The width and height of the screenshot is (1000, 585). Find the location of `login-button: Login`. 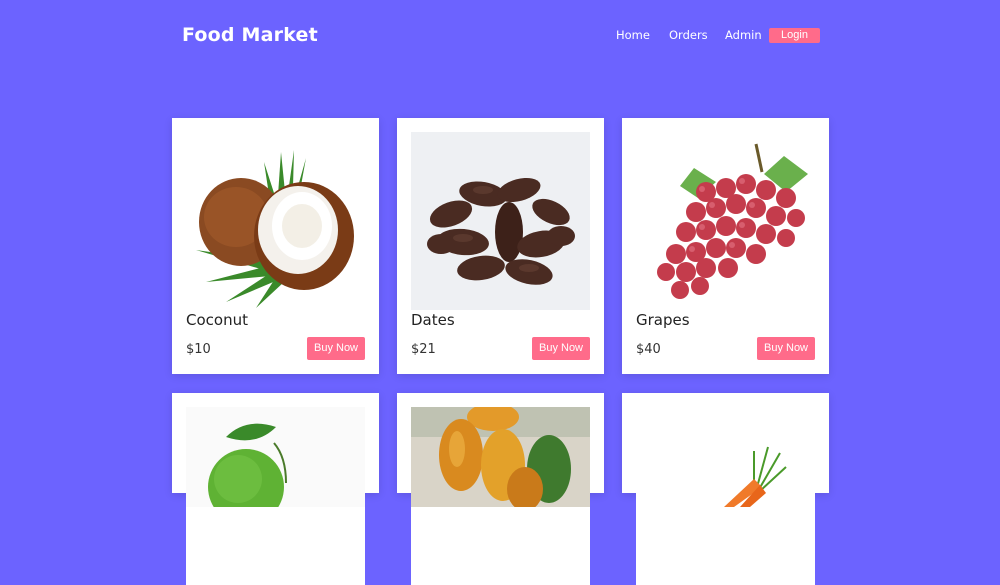

login-button: Login is located at coordinates (794, 35).